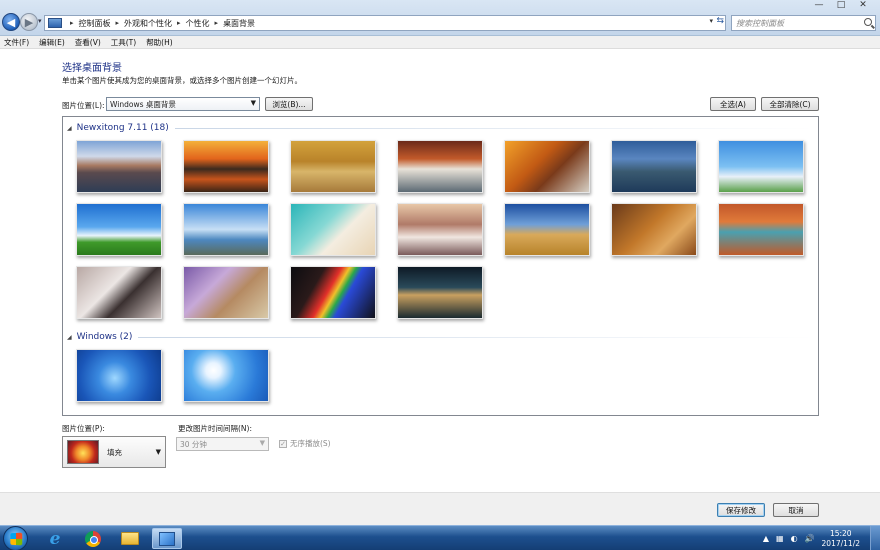  I want to click on maximize-button: □, so click(841, 5).